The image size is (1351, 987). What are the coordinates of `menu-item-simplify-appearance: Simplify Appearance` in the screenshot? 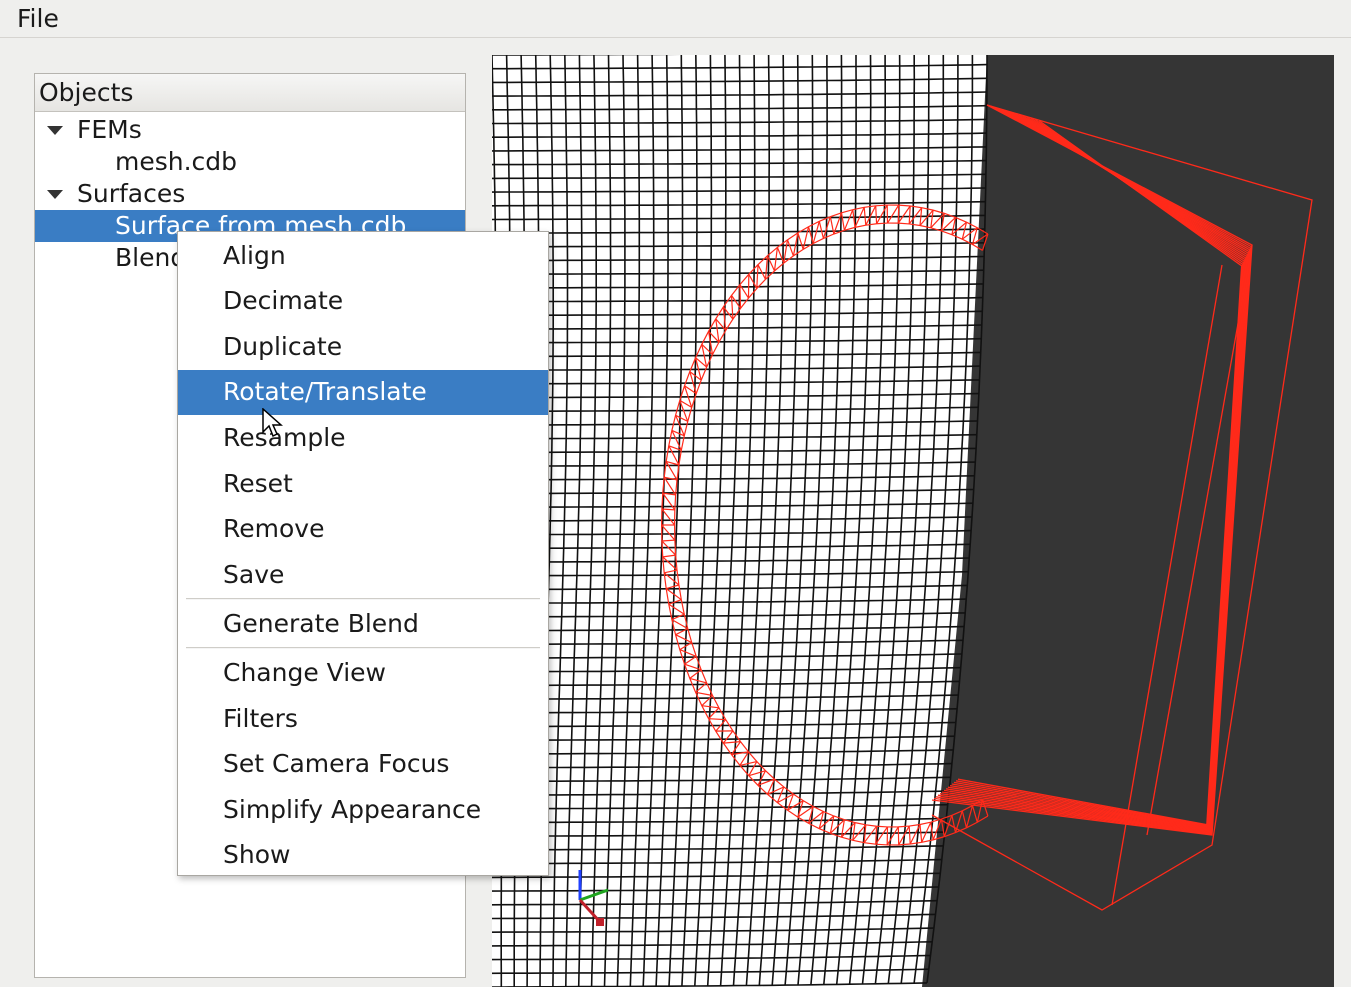 It's located at (363, 810).